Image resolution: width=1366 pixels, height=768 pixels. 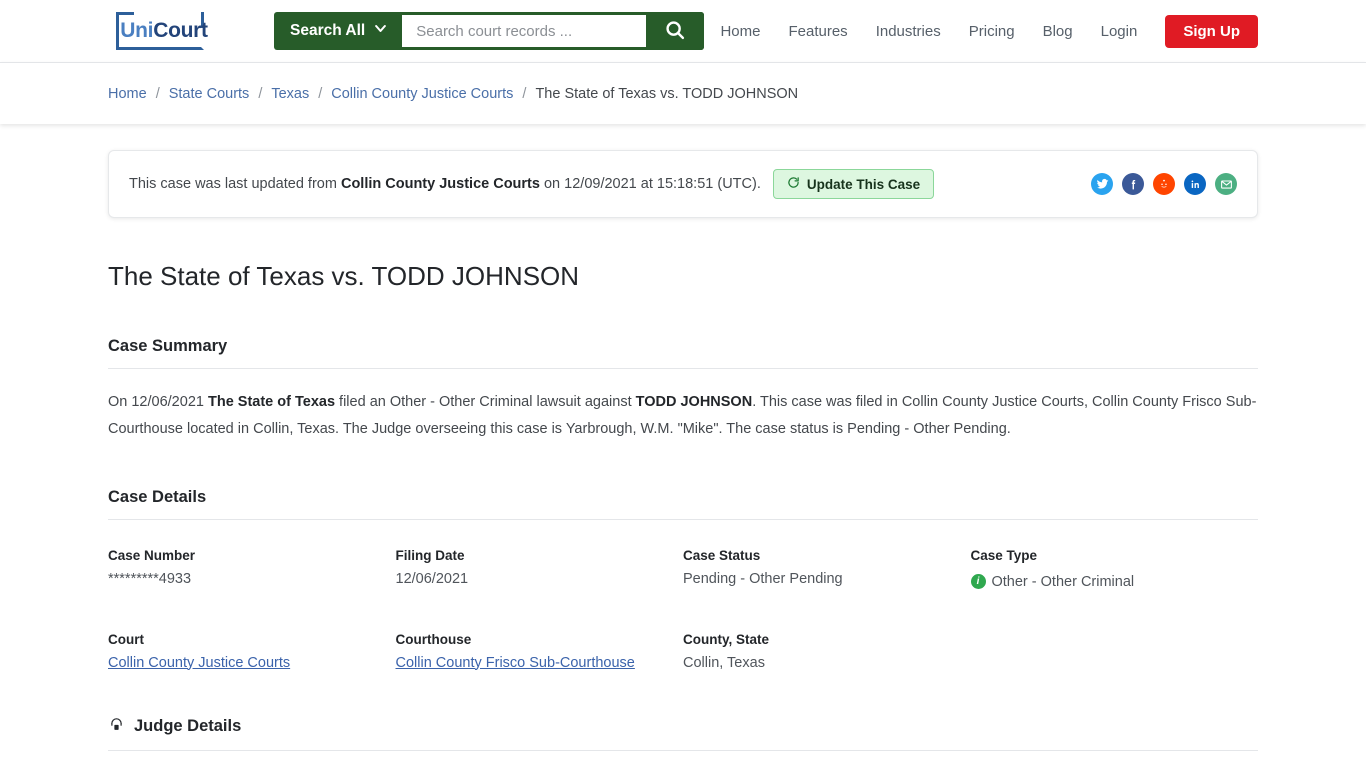 I want to click on detail-value-wrapper: Collin County Justice Courts, so click(x=252, y=663).